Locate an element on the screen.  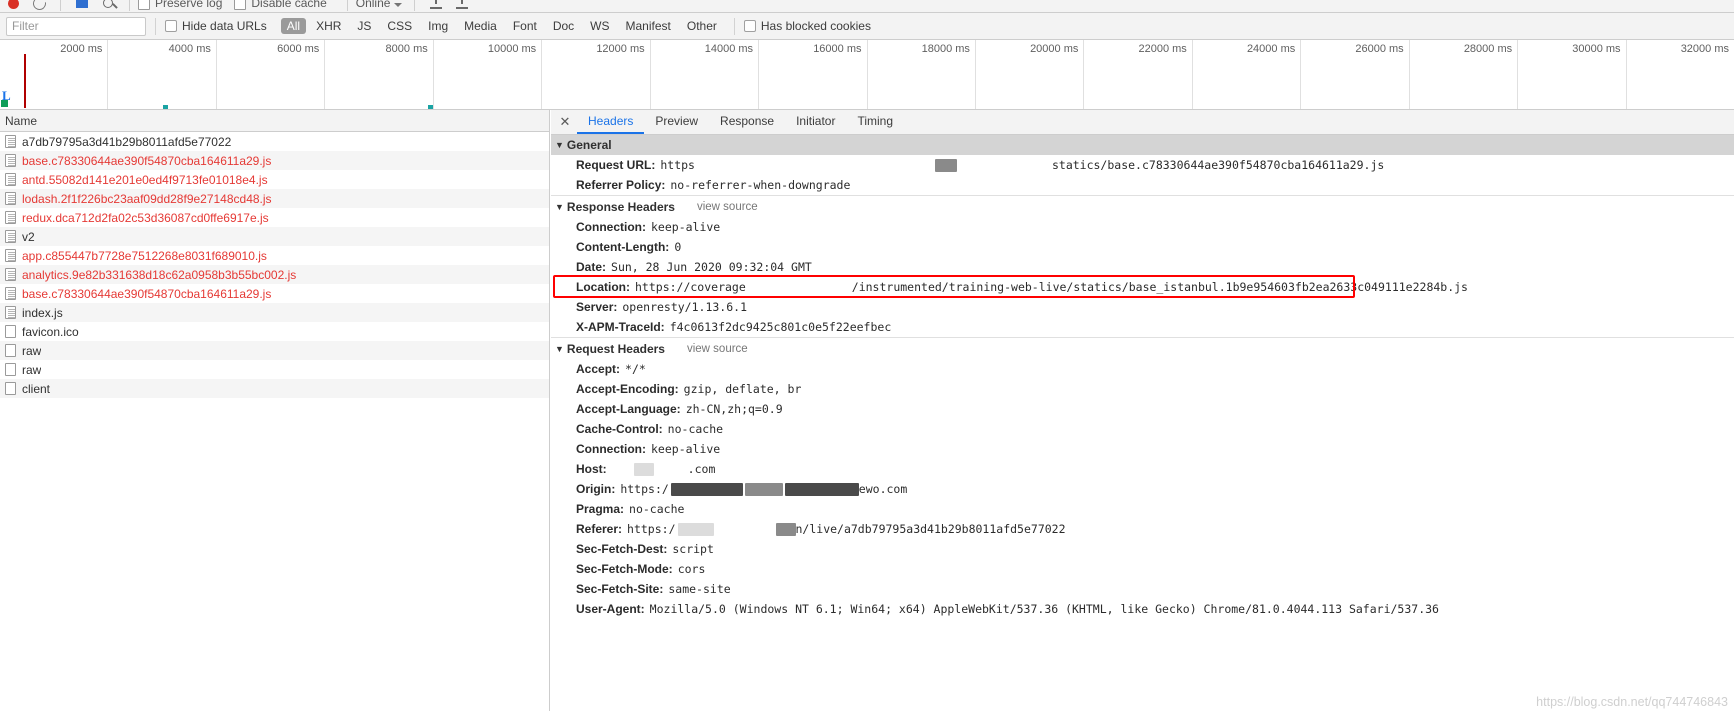
has-blocked-cookies-checkbox: Has blocked cookies is located at coordinates (807, 26).